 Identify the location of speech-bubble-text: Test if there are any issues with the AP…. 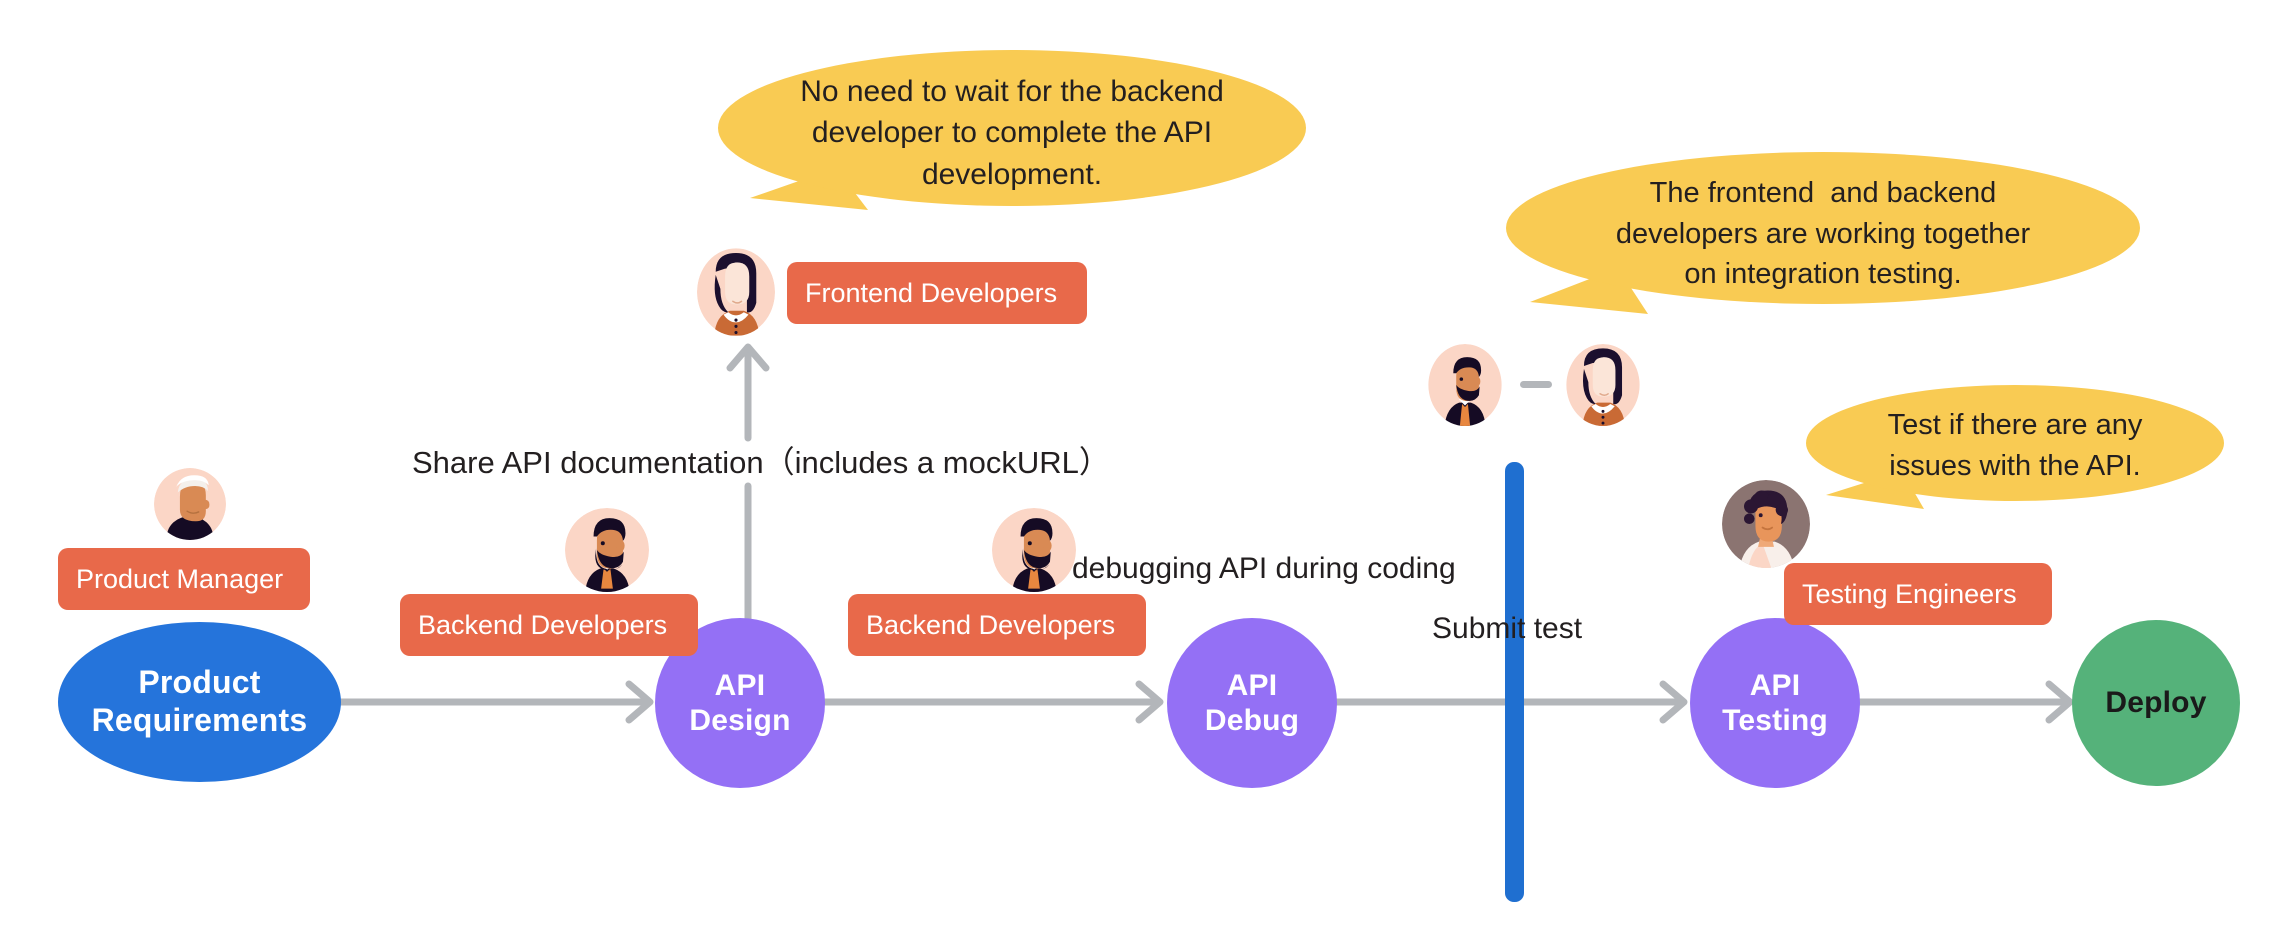
(2015, 459).